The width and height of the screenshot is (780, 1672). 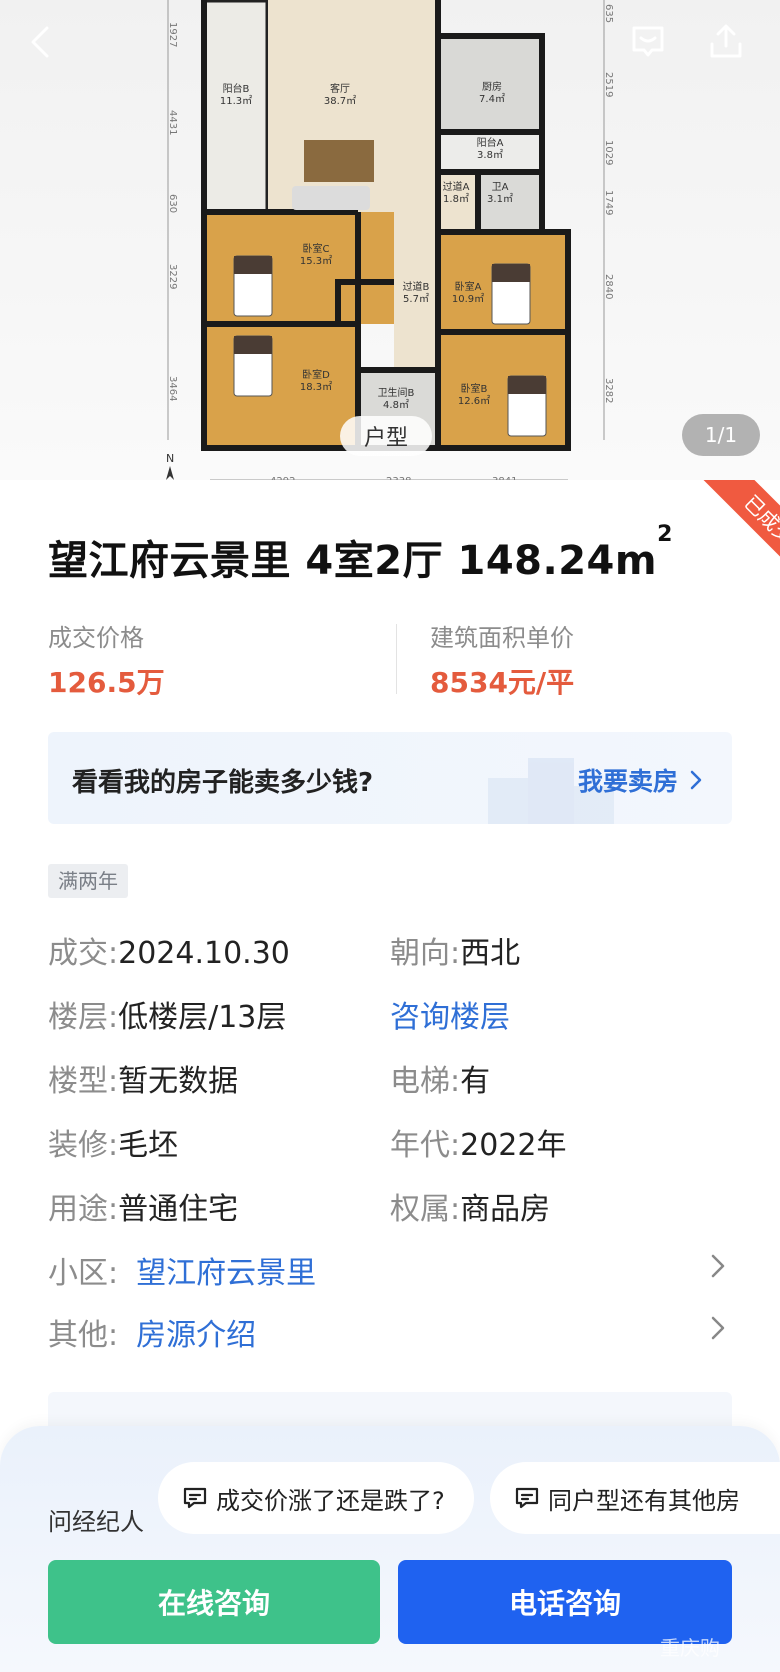 I want to click on detail-key: 权属:, so click(x=425, y=1209).